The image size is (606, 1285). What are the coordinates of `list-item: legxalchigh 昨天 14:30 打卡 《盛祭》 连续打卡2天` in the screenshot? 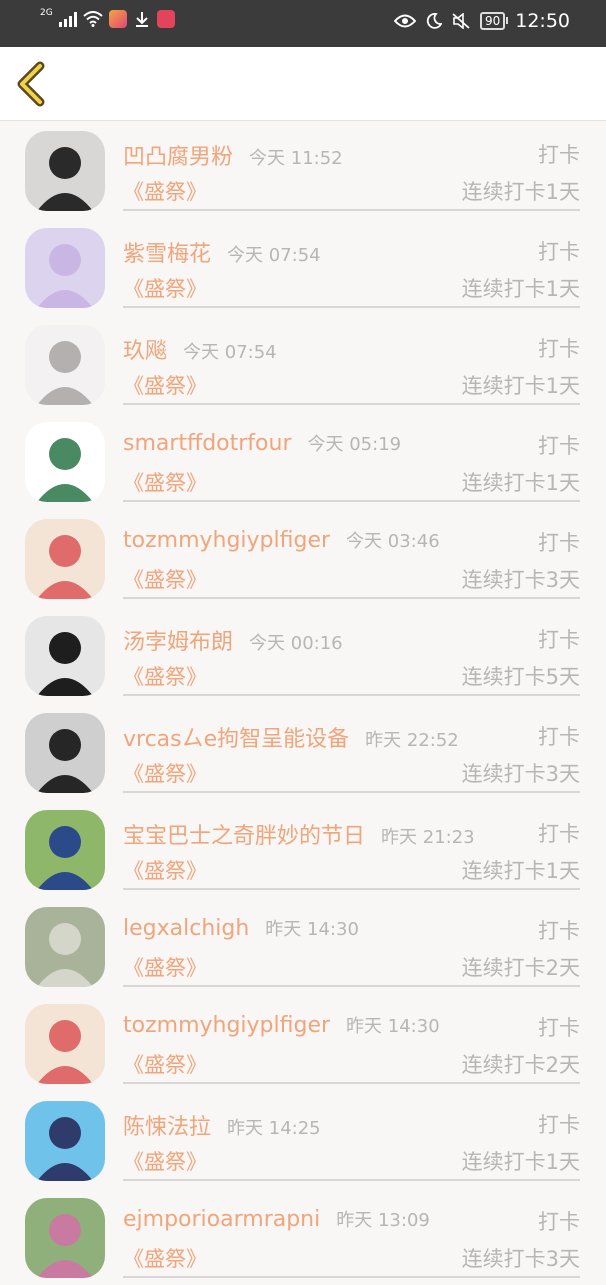 It's located at (303, 945).